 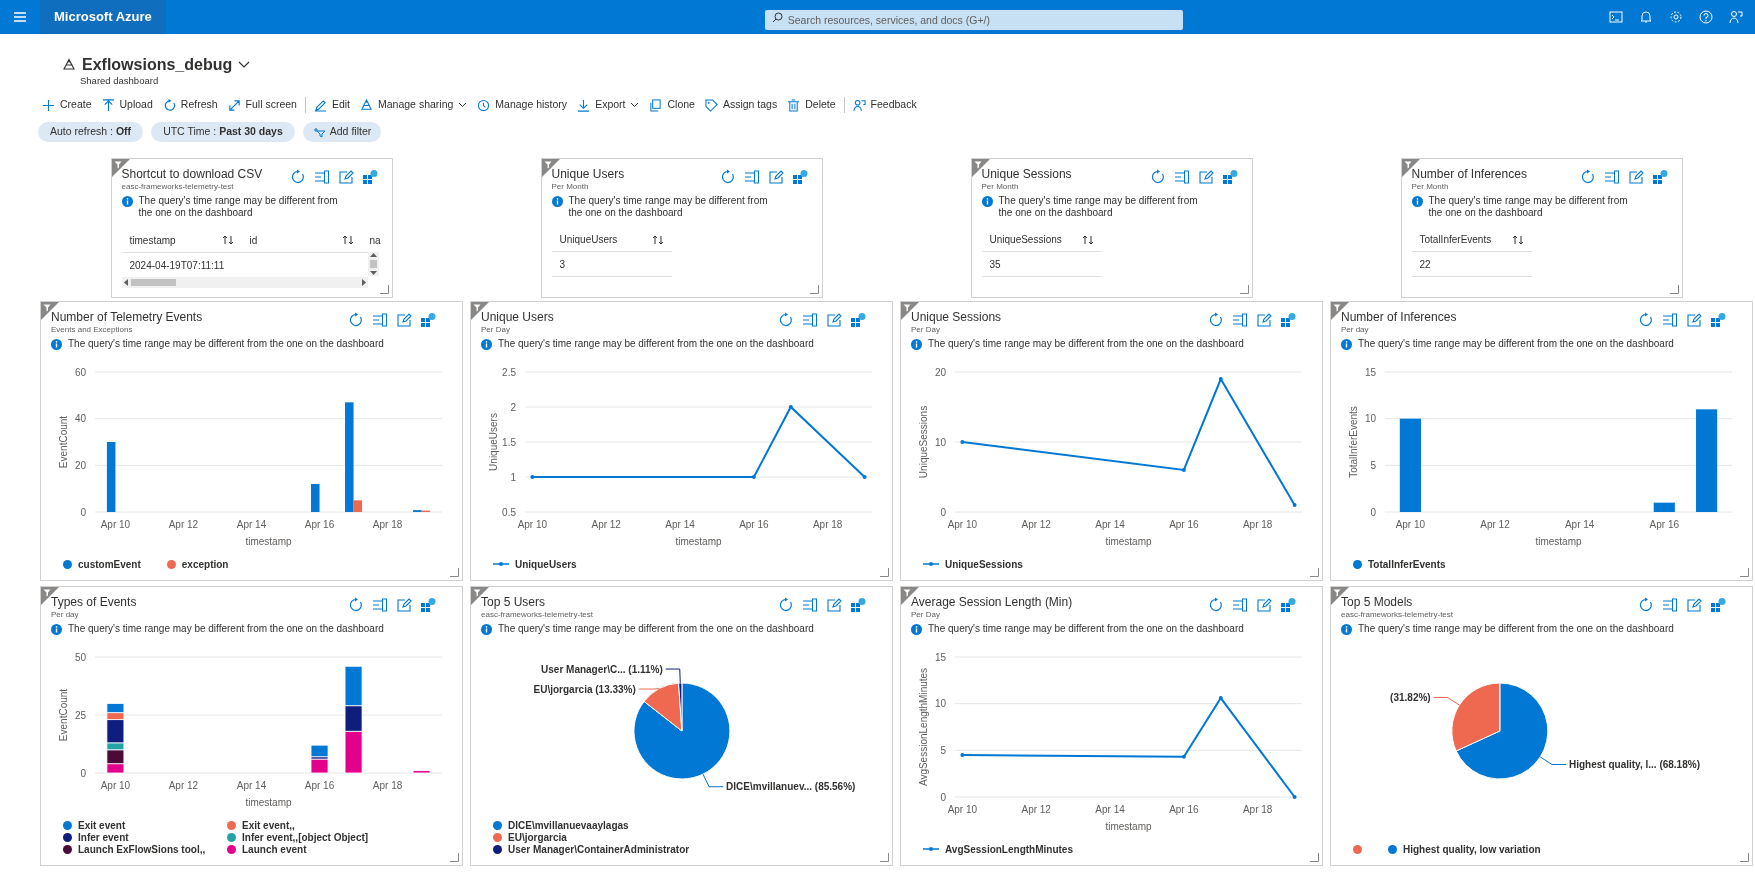 What do you see at coordinates (331, 105) in the screenshot?
I see `toolbar-button: Edit` at bounding box center [331, 105].